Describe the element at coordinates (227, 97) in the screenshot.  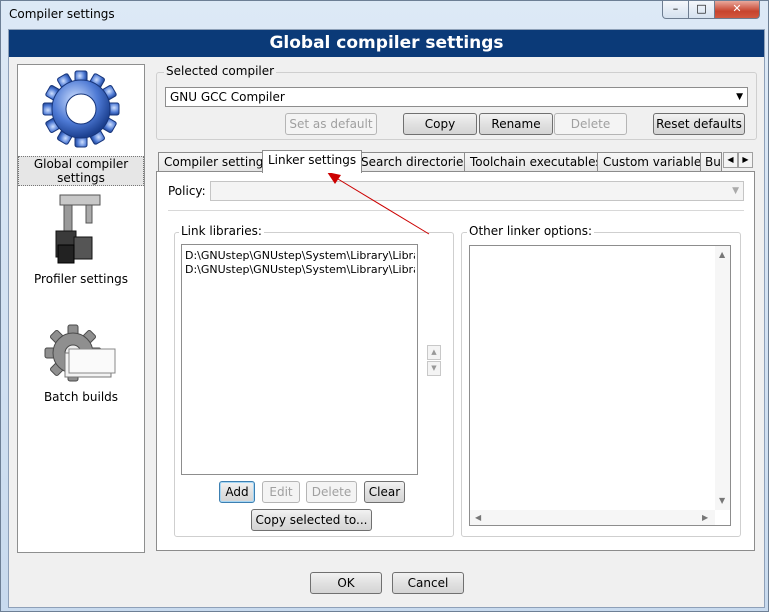
I see `compiler-select-value: GNU GCC Compiler` at that location.